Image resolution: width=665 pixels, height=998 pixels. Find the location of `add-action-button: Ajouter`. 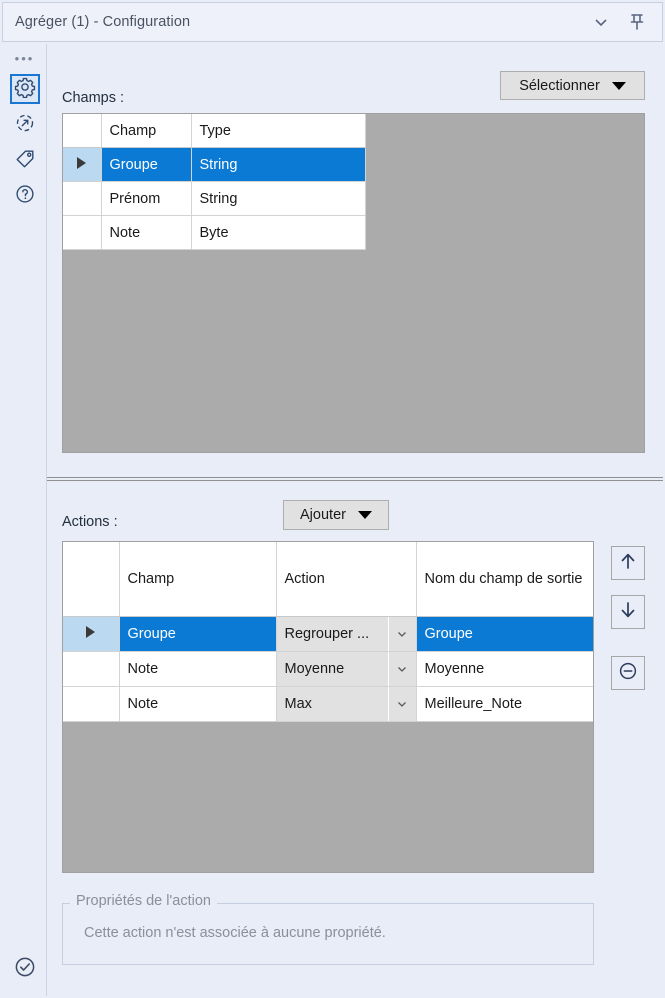

add-action-button: Ajouter is located at coordinates (336, 515).